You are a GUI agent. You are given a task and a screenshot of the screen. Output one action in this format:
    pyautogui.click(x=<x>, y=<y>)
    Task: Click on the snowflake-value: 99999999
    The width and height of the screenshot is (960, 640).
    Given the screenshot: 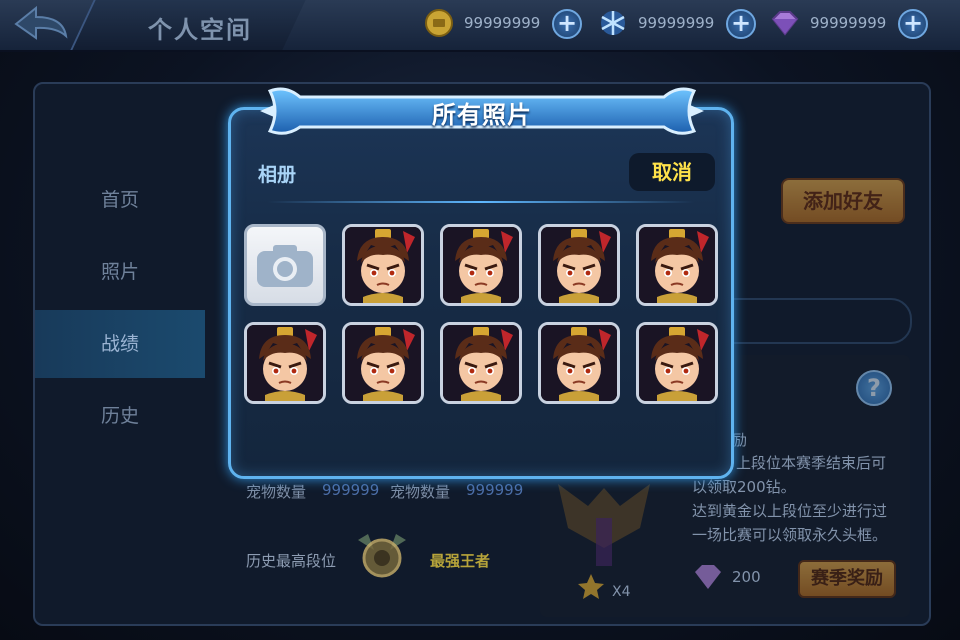 What is the action you would take?
    pyautogui.click(x=676, y=23)
    